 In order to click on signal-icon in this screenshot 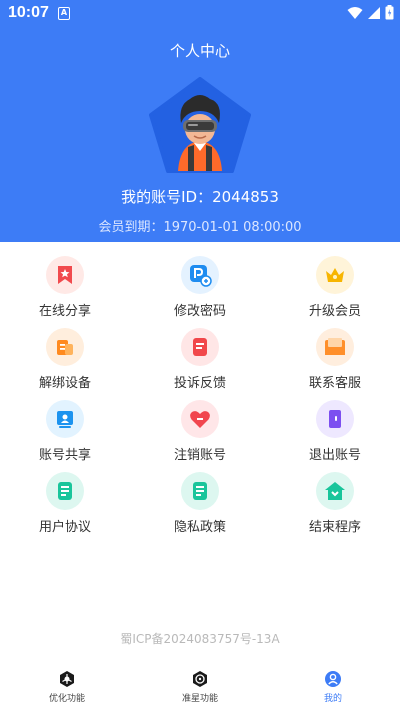, I will do `click(374, 12)`.